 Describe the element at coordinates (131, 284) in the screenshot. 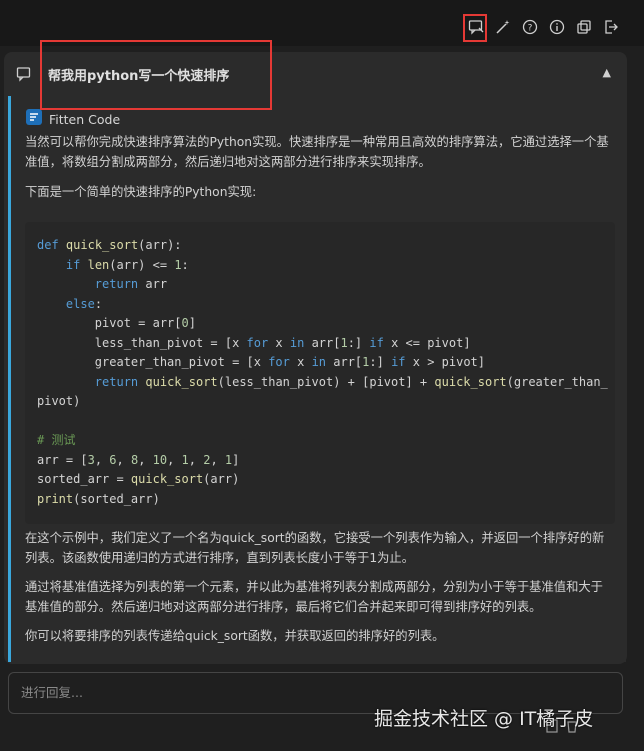

I see `code-line: return arr` at that location.